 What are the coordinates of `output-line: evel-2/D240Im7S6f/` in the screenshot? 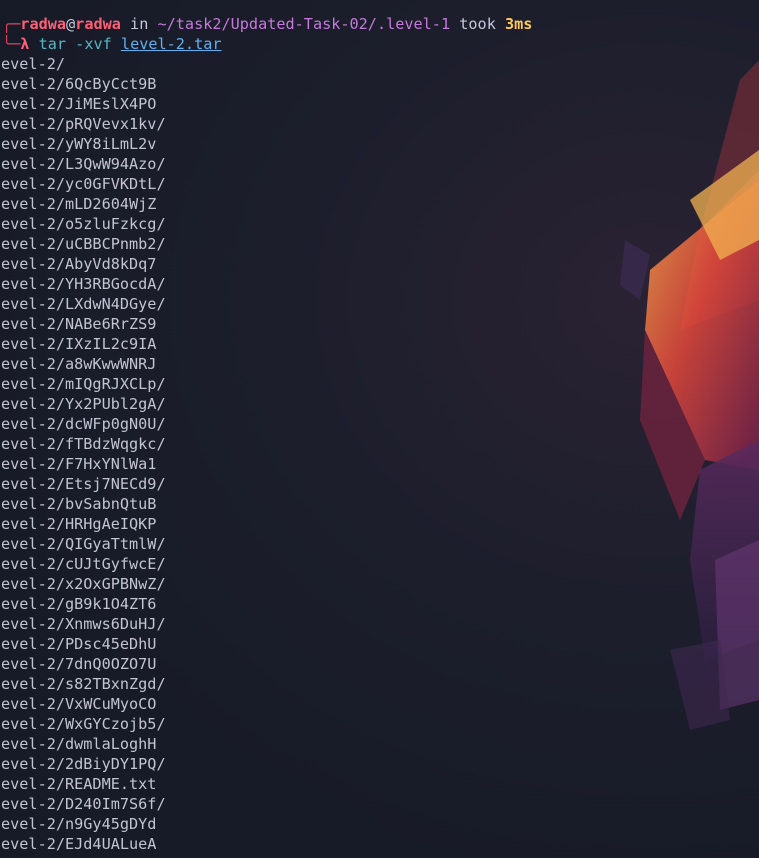 It's located at (83, 804).